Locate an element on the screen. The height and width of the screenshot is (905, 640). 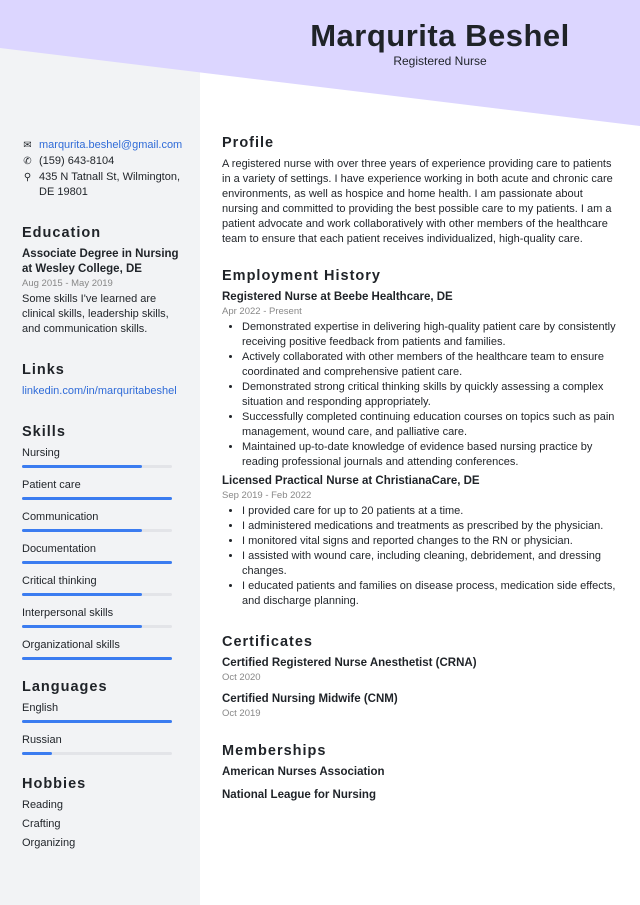
education-heading: Education is located at coordinates (62, 233).